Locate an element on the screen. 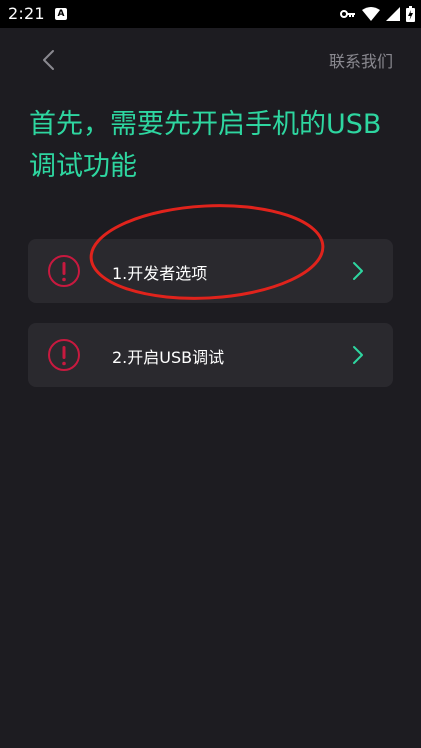 The height and width of the screenshot is (748, 421). contact-us-link: 联系我们 is located at coordinates (361, 60).